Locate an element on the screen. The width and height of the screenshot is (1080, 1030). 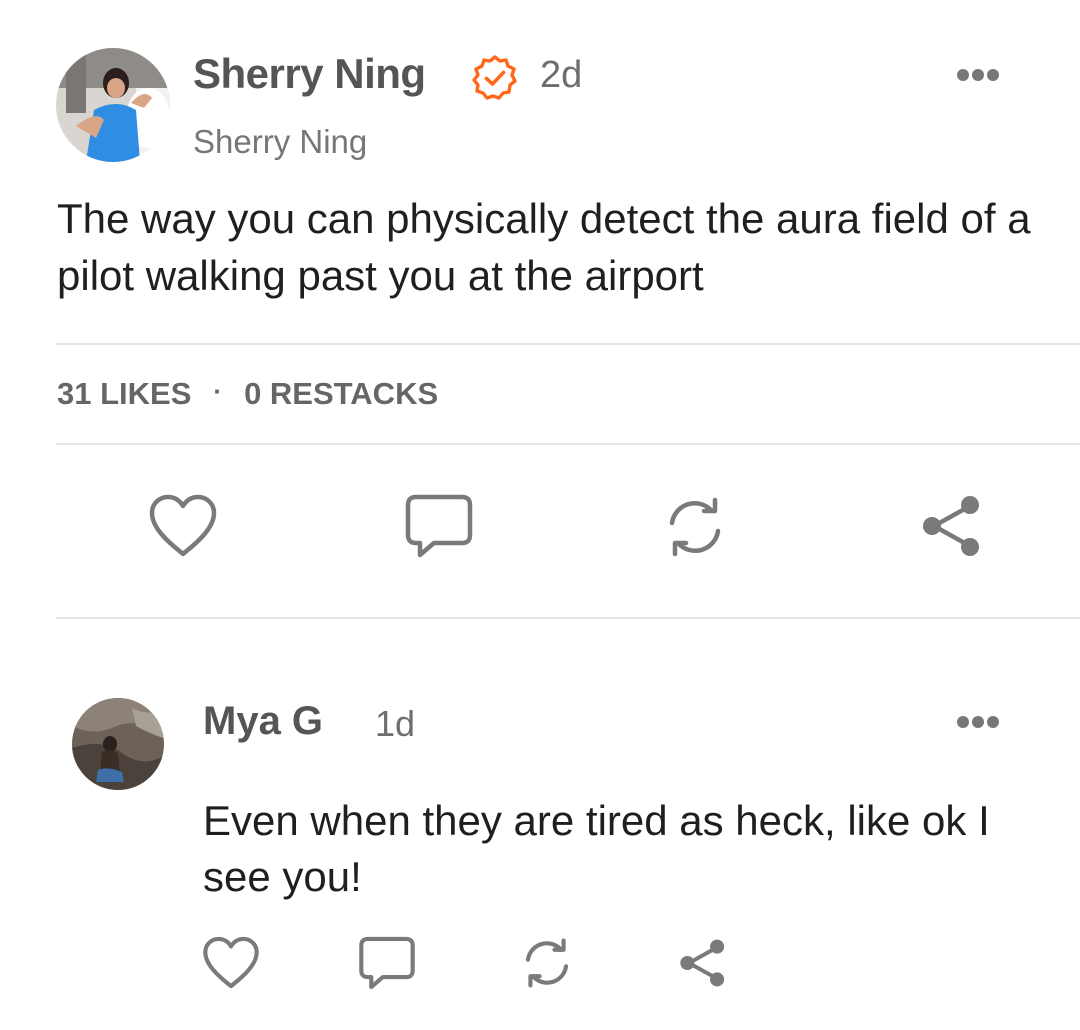
comment-restack-button is located at coordinates (547, 963).